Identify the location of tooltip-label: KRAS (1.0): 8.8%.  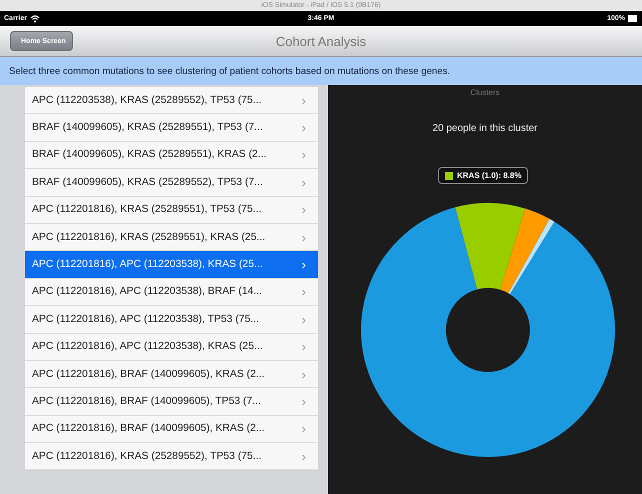
(489, 175).